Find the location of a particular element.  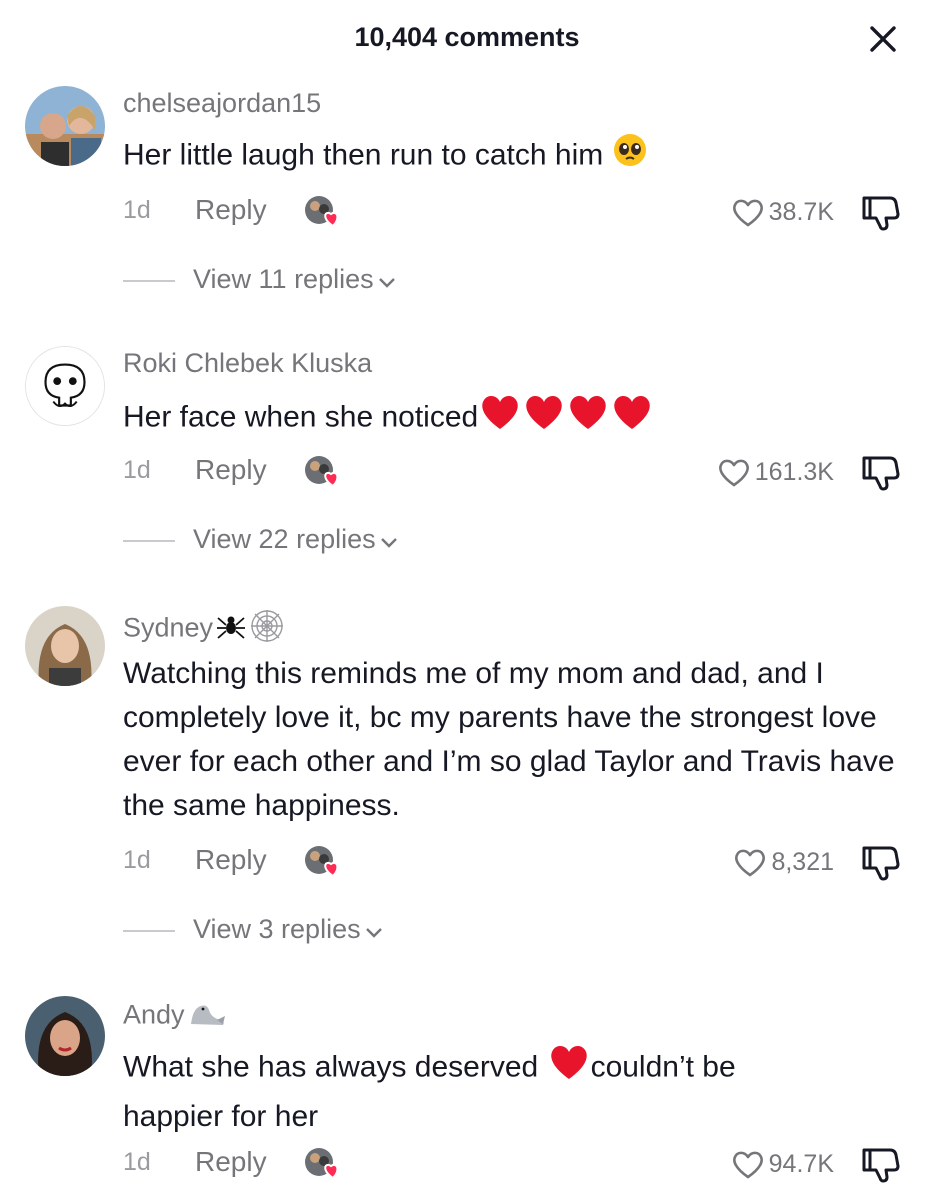

like-button: 94.7K is located at coordinates (782, 1164).